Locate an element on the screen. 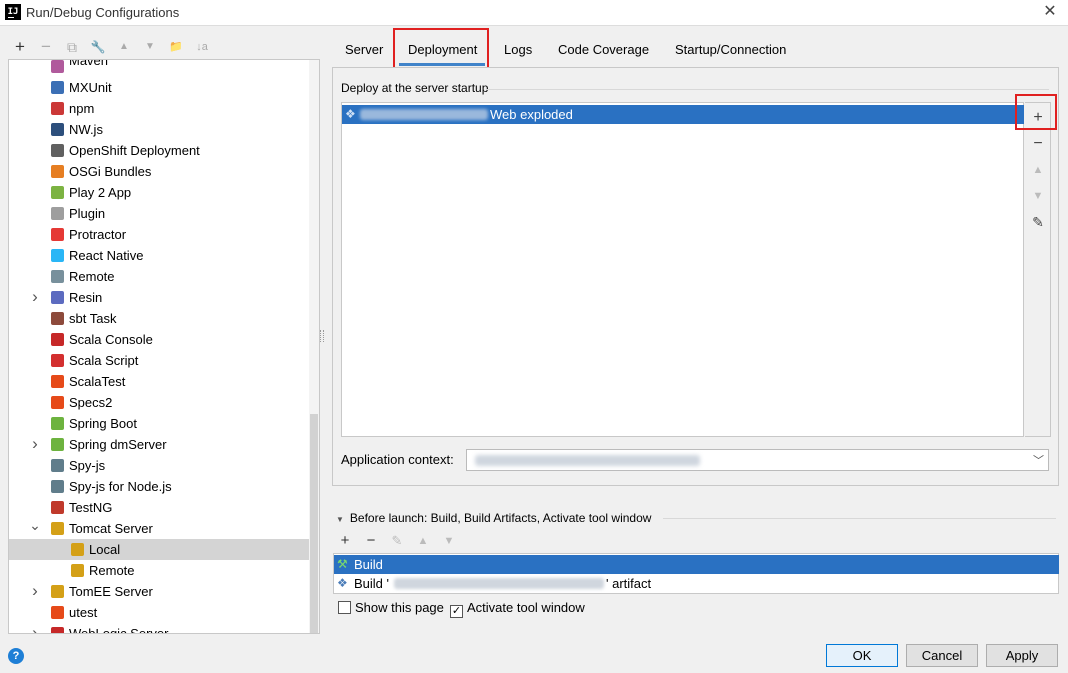 The image size is (1068, 673). tree-item-label: Remote is located at coordinates (112, 570).